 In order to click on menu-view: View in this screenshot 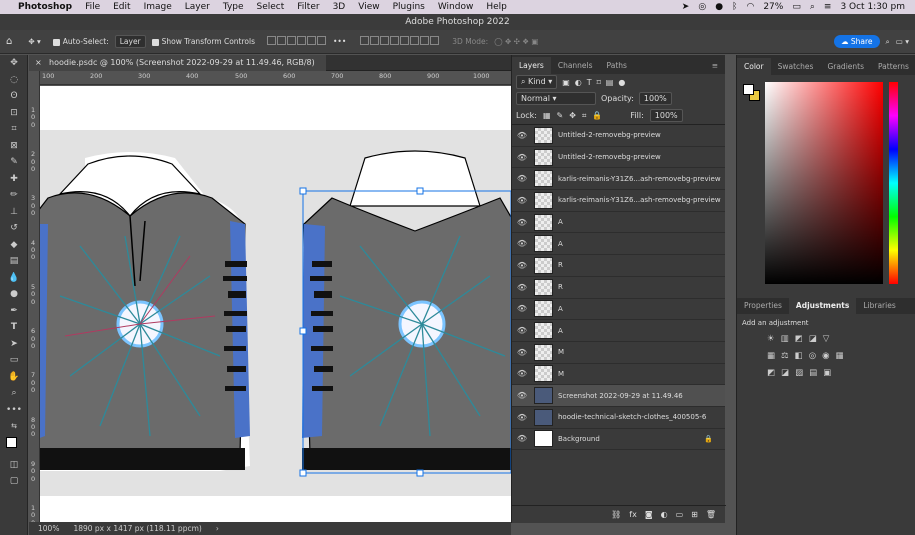, I will do `click(368, 7)`.